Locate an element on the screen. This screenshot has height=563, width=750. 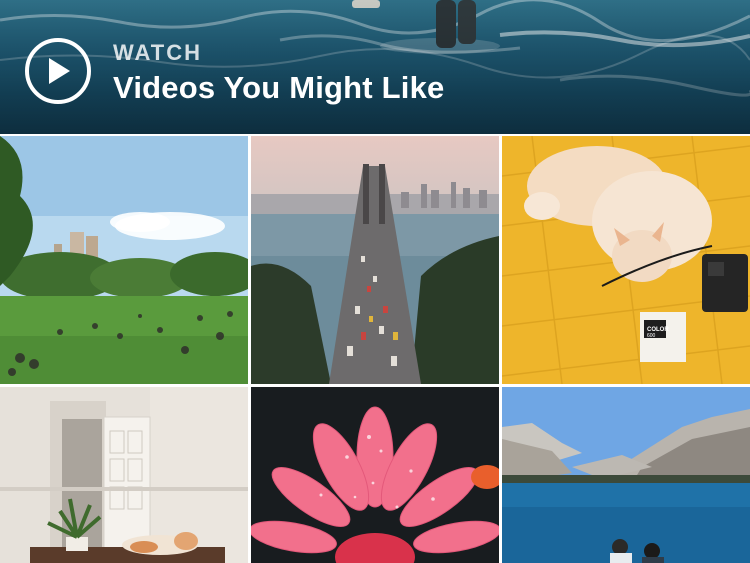
lake-scene is located at coordinates (626, 475).